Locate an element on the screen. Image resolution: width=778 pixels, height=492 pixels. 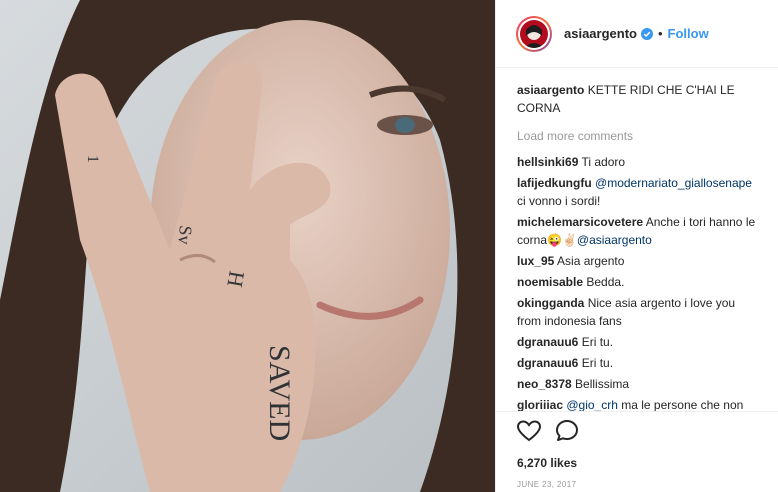
likes-count: 6,270 likes is located at coordinates (638, 463).